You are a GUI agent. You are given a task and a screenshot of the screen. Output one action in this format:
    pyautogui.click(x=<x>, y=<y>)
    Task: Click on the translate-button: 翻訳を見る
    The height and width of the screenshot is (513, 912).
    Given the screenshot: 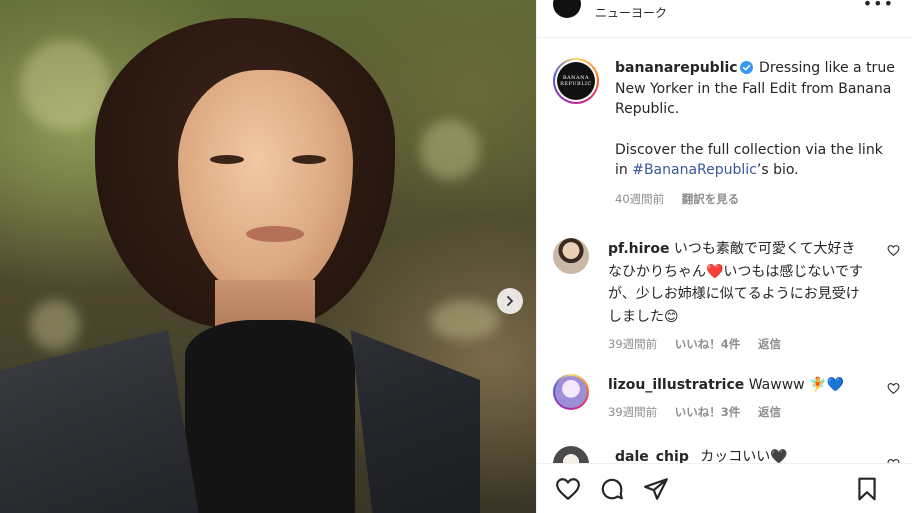 What is the action you would take?
    pyautogui.click(x=711, y=199)
    